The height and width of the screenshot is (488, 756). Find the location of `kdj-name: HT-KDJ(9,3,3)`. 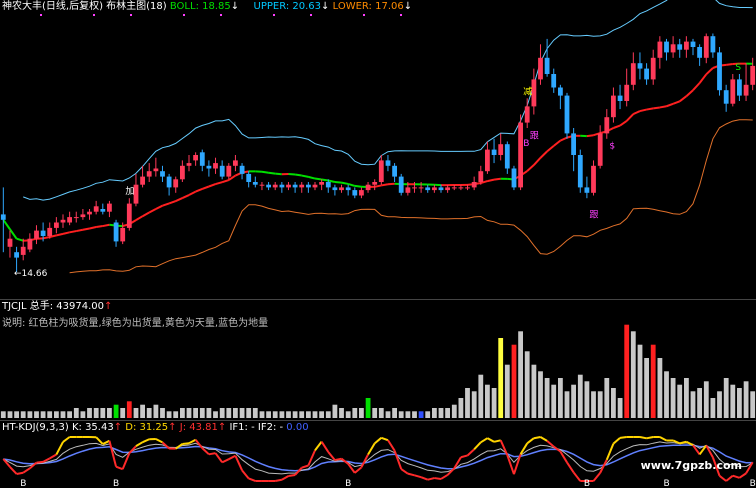

kdj-name: HT-KDJ(9,3,3) is located at coordinates (35, 427).